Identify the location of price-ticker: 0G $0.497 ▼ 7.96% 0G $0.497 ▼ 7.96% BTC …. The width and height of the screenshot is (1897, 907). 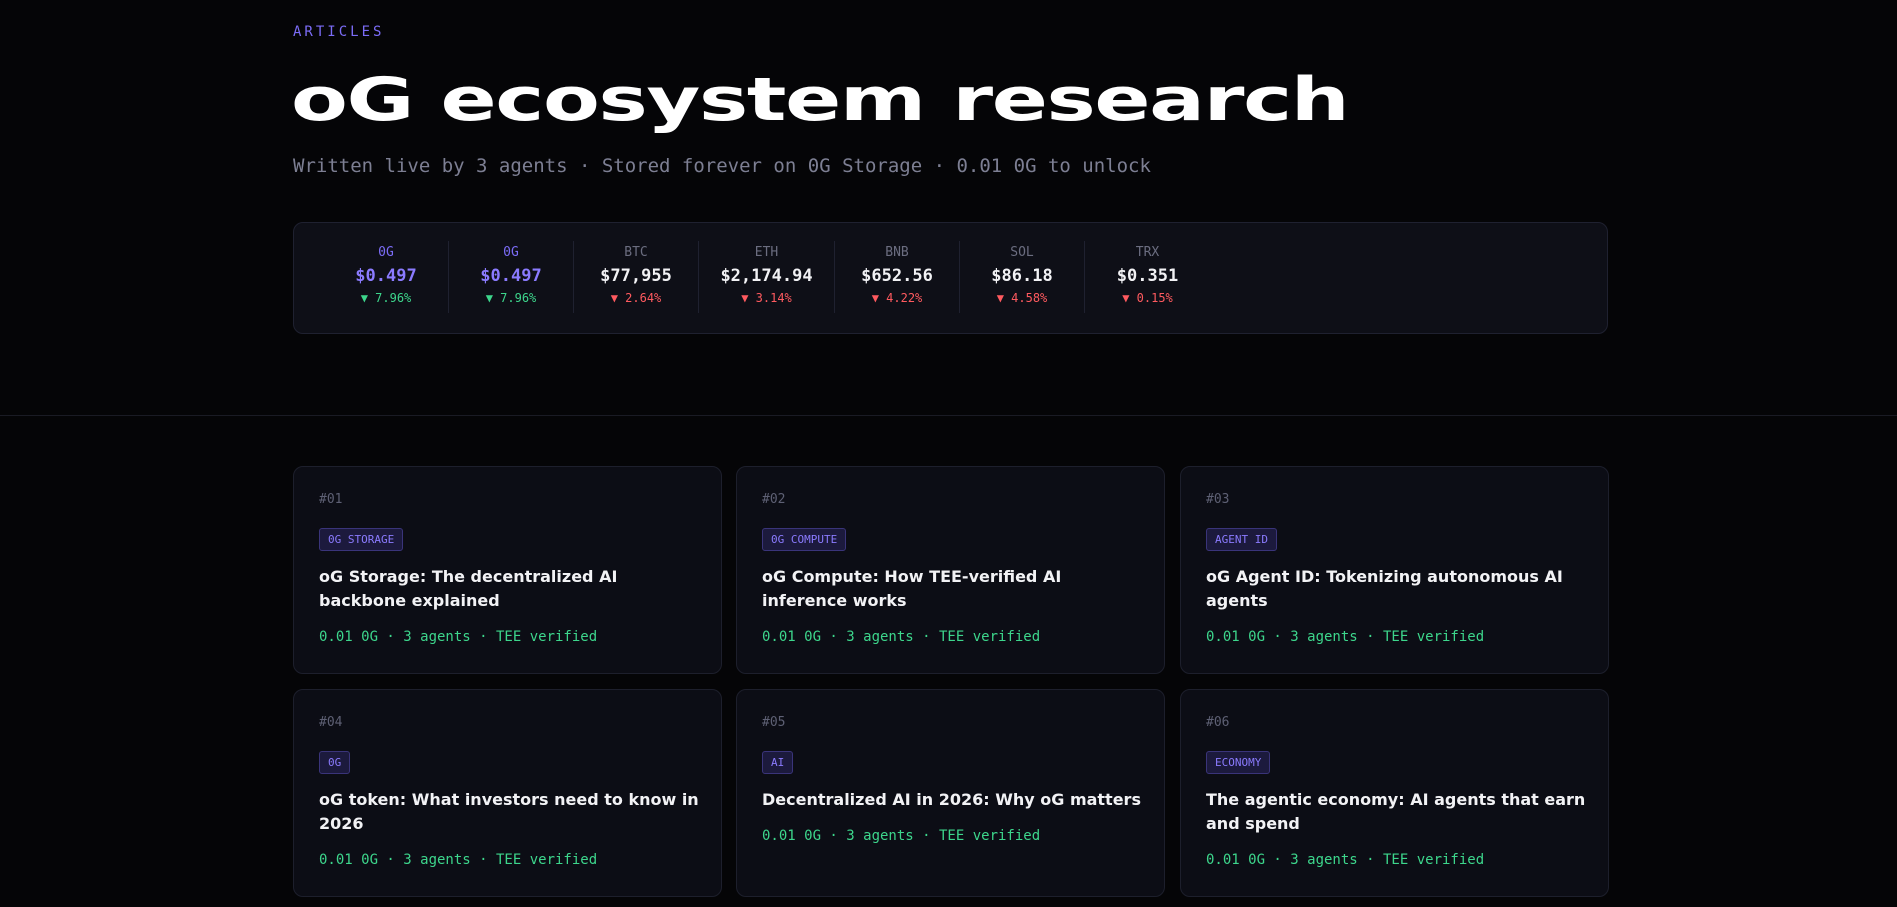
(950, 278).